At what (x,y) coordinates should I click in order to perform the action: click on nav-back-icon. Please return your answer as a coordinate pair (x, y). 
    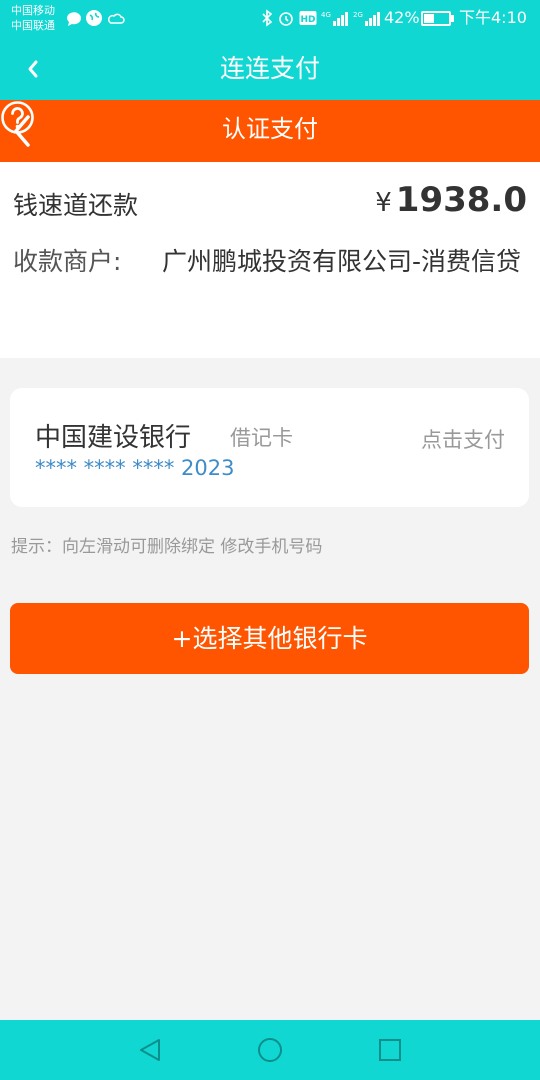
    Looking at the image, I should click on (150, 1050).